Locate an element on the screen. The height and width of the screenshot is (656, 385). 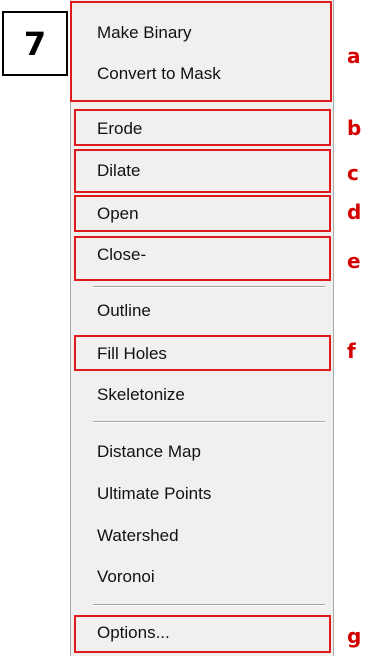
highlight-box-f is located at coordinates (202, 353).